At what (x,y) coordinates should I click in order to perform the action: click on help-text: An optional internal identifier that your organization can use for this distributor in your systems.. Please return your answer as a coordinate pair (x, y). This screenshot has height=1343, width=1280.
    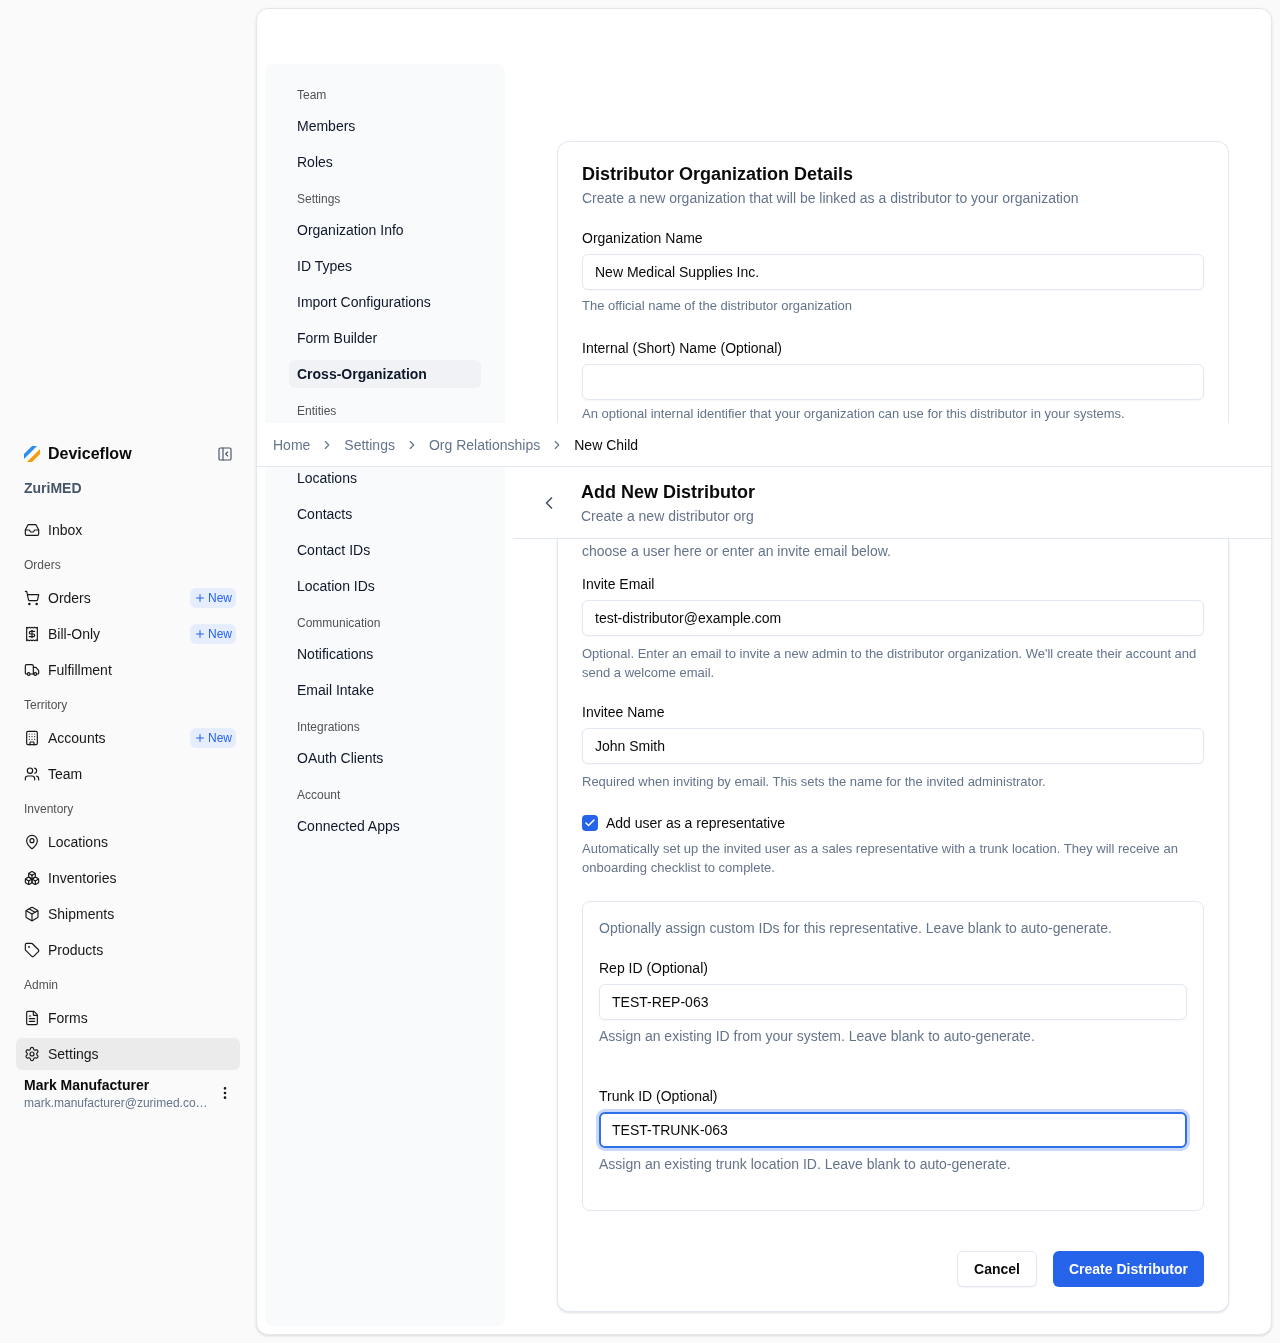
    Looking at the image, I should click on (854, 414).